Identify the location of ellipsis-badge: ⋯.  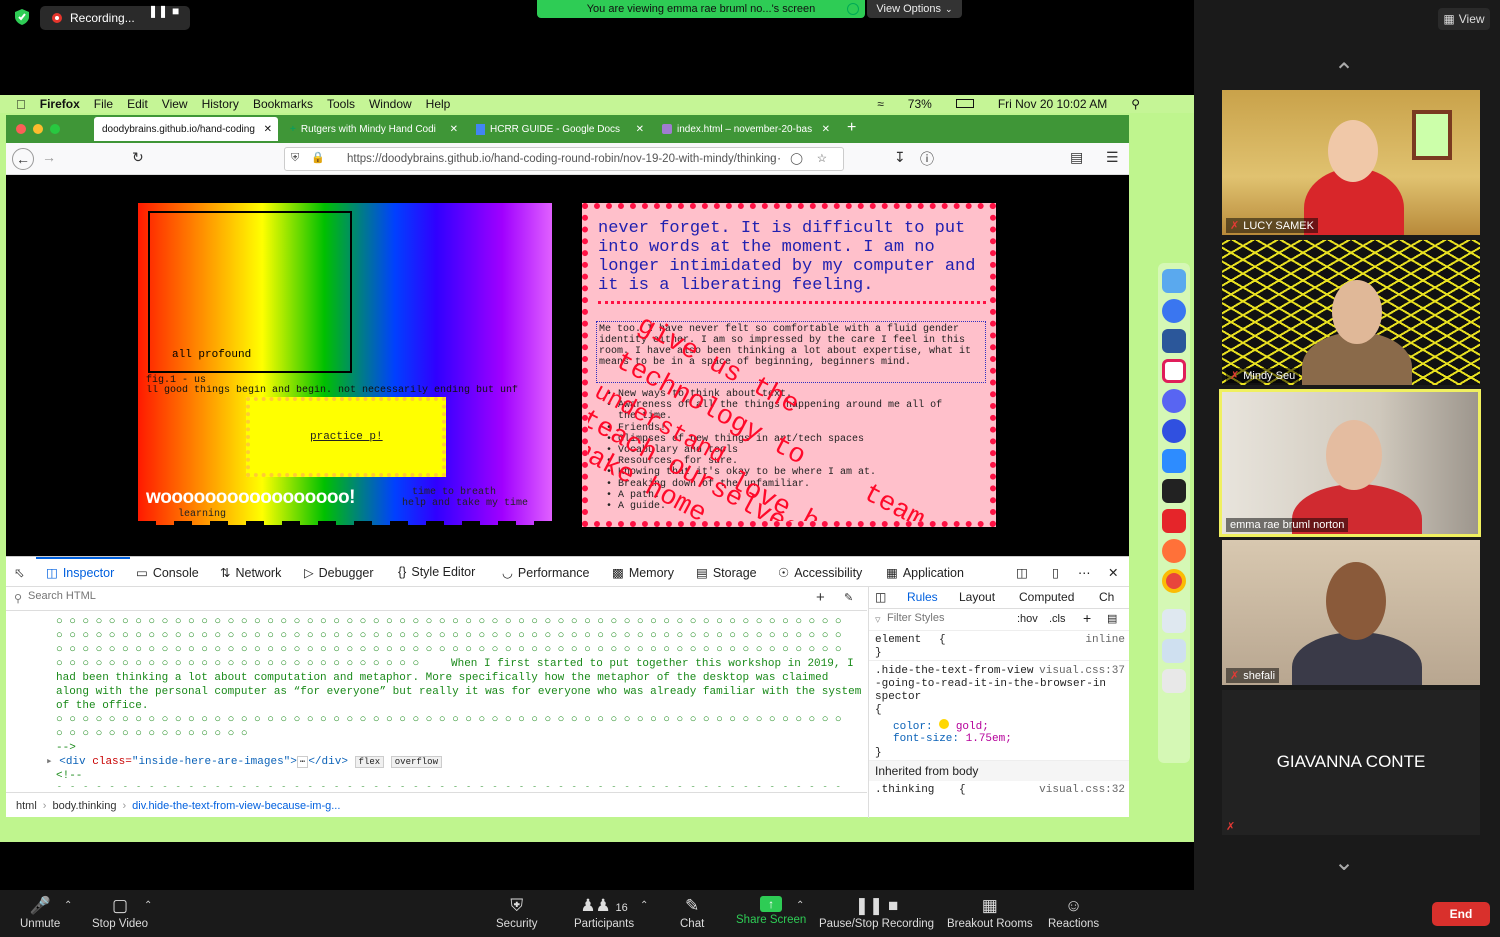
(302, 762).